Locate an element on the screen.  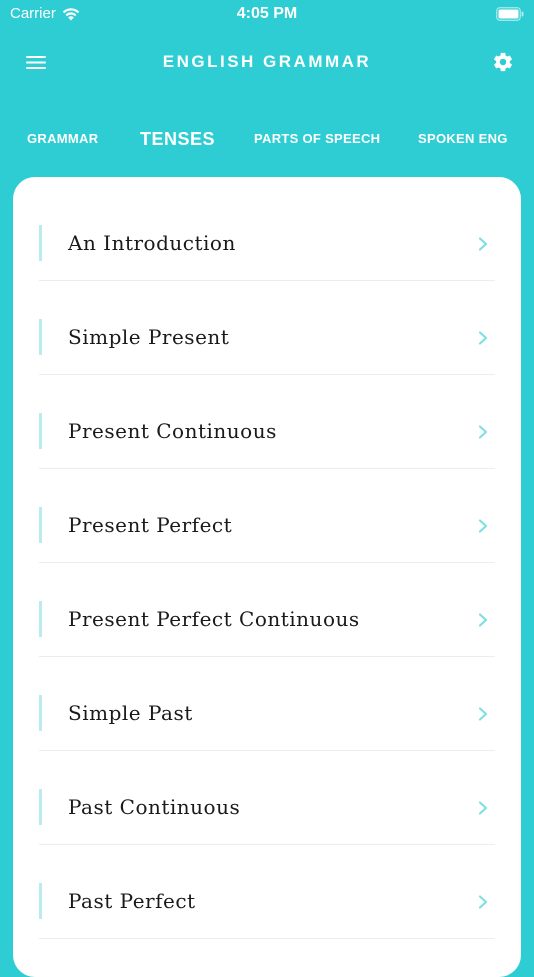
list-item-present-perfect-continuous: Present Perfect Continuous is located at coordinates (267, 610).